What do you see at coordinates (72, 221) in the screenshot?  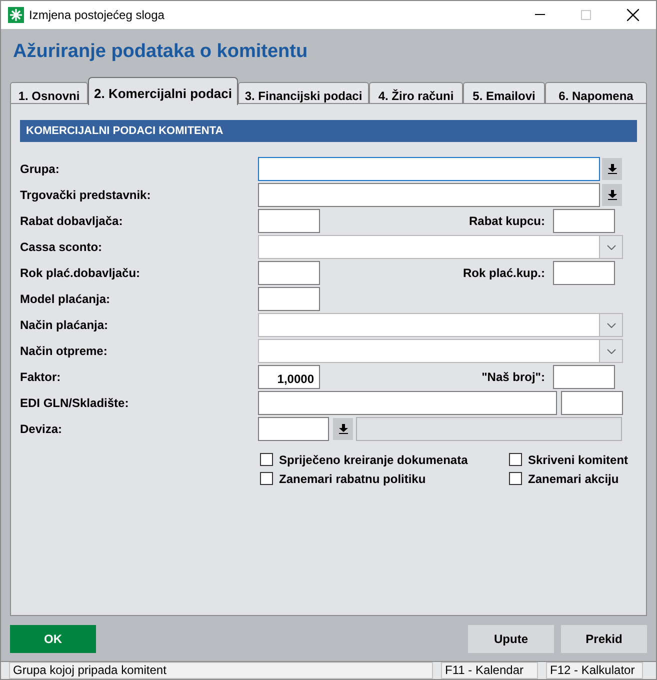 I see `field-label: Rabat dobavljača:` at bounding box center [72, 221].